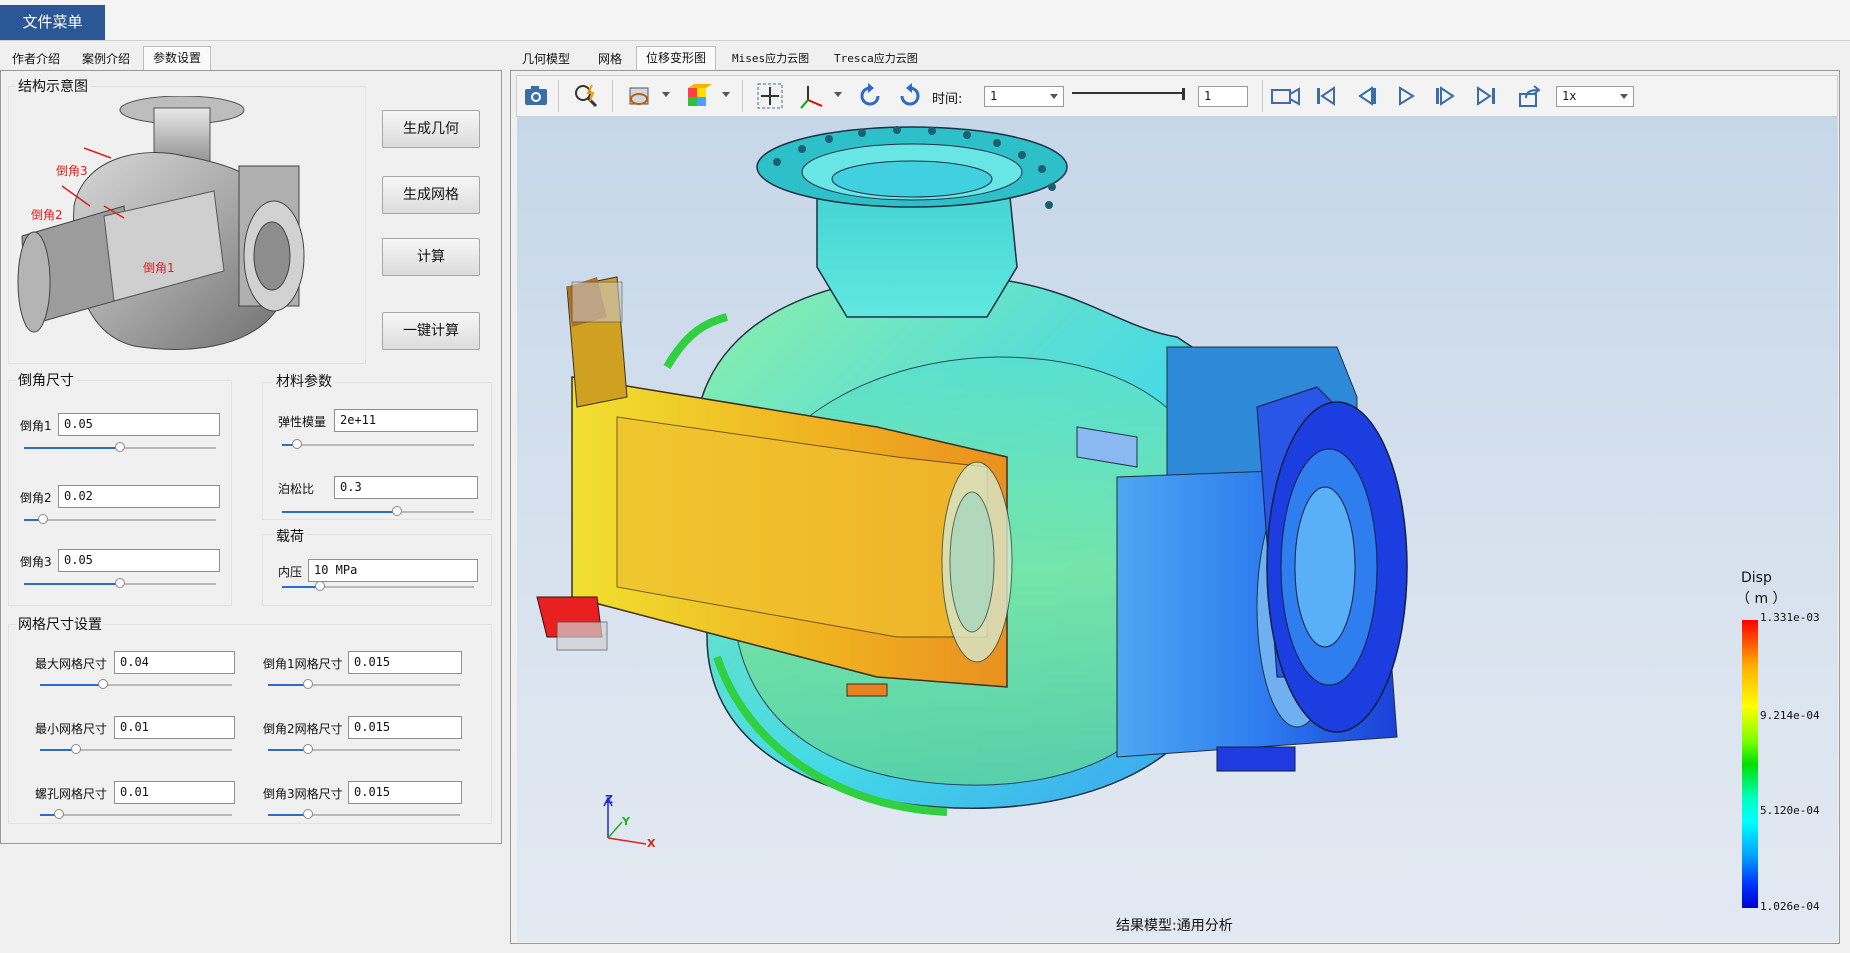  Describe the element at coordinates (1790, 810) in the screenshot. I see `legend-tick: 5.120e-04` at that location.